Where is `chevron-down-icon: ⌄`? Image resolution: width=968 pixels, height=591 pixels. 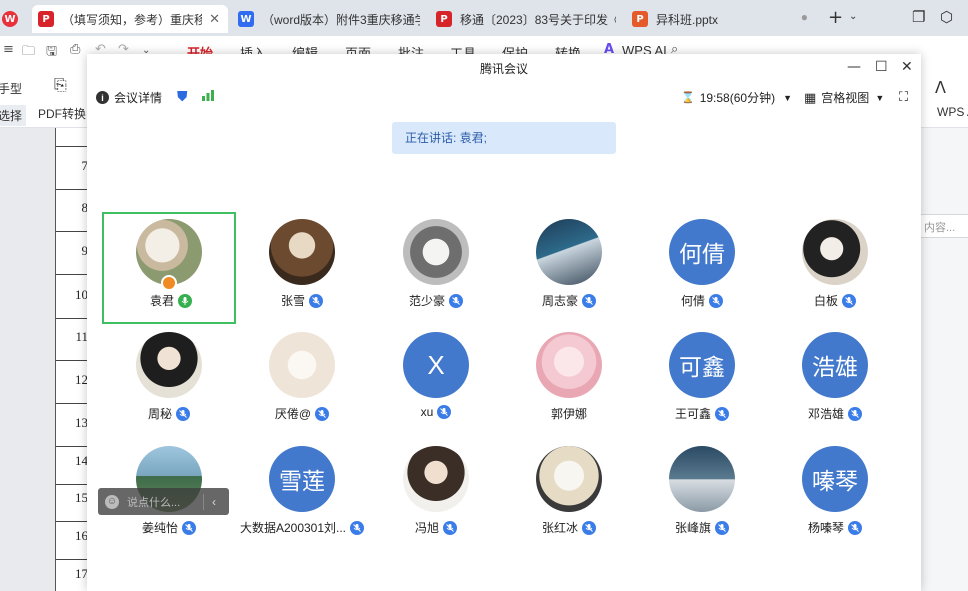 chevron-down-icon: ⌄ is located at coordinates (853, 16).